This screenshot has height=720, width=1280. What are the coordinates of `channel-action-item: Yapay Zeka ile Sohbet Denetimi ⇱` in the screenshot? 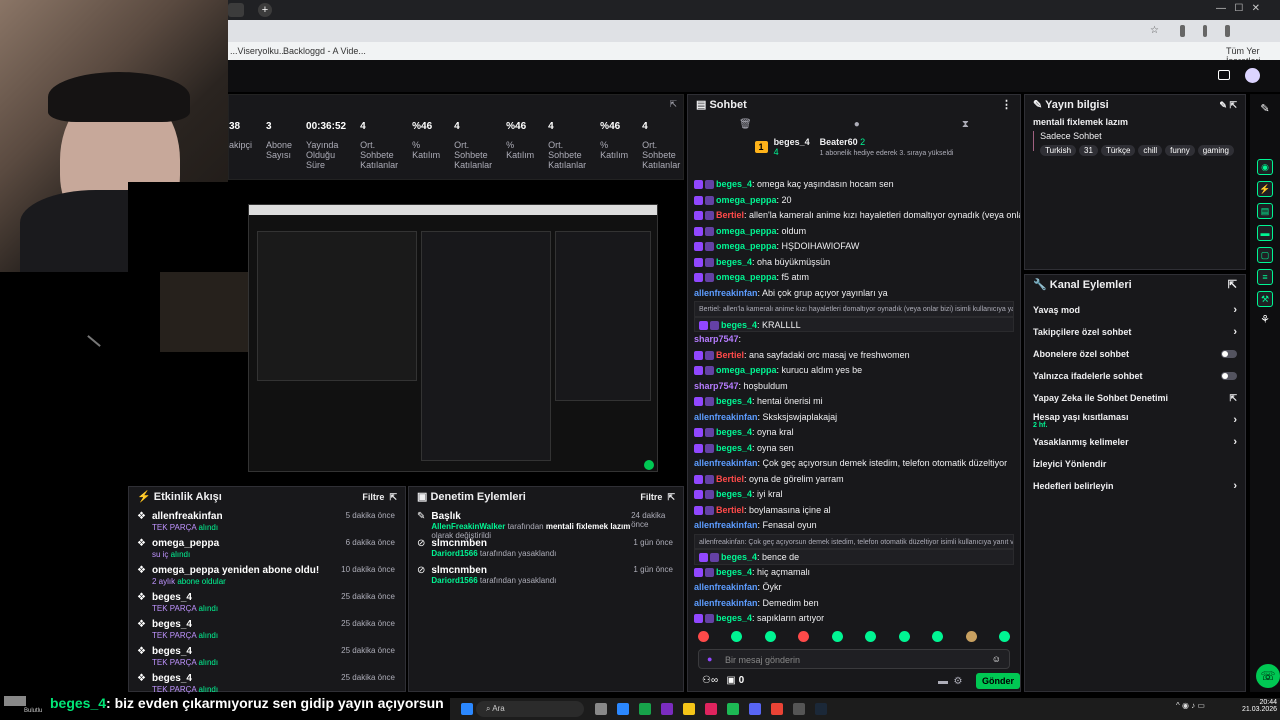 It's located at (1135, 398).